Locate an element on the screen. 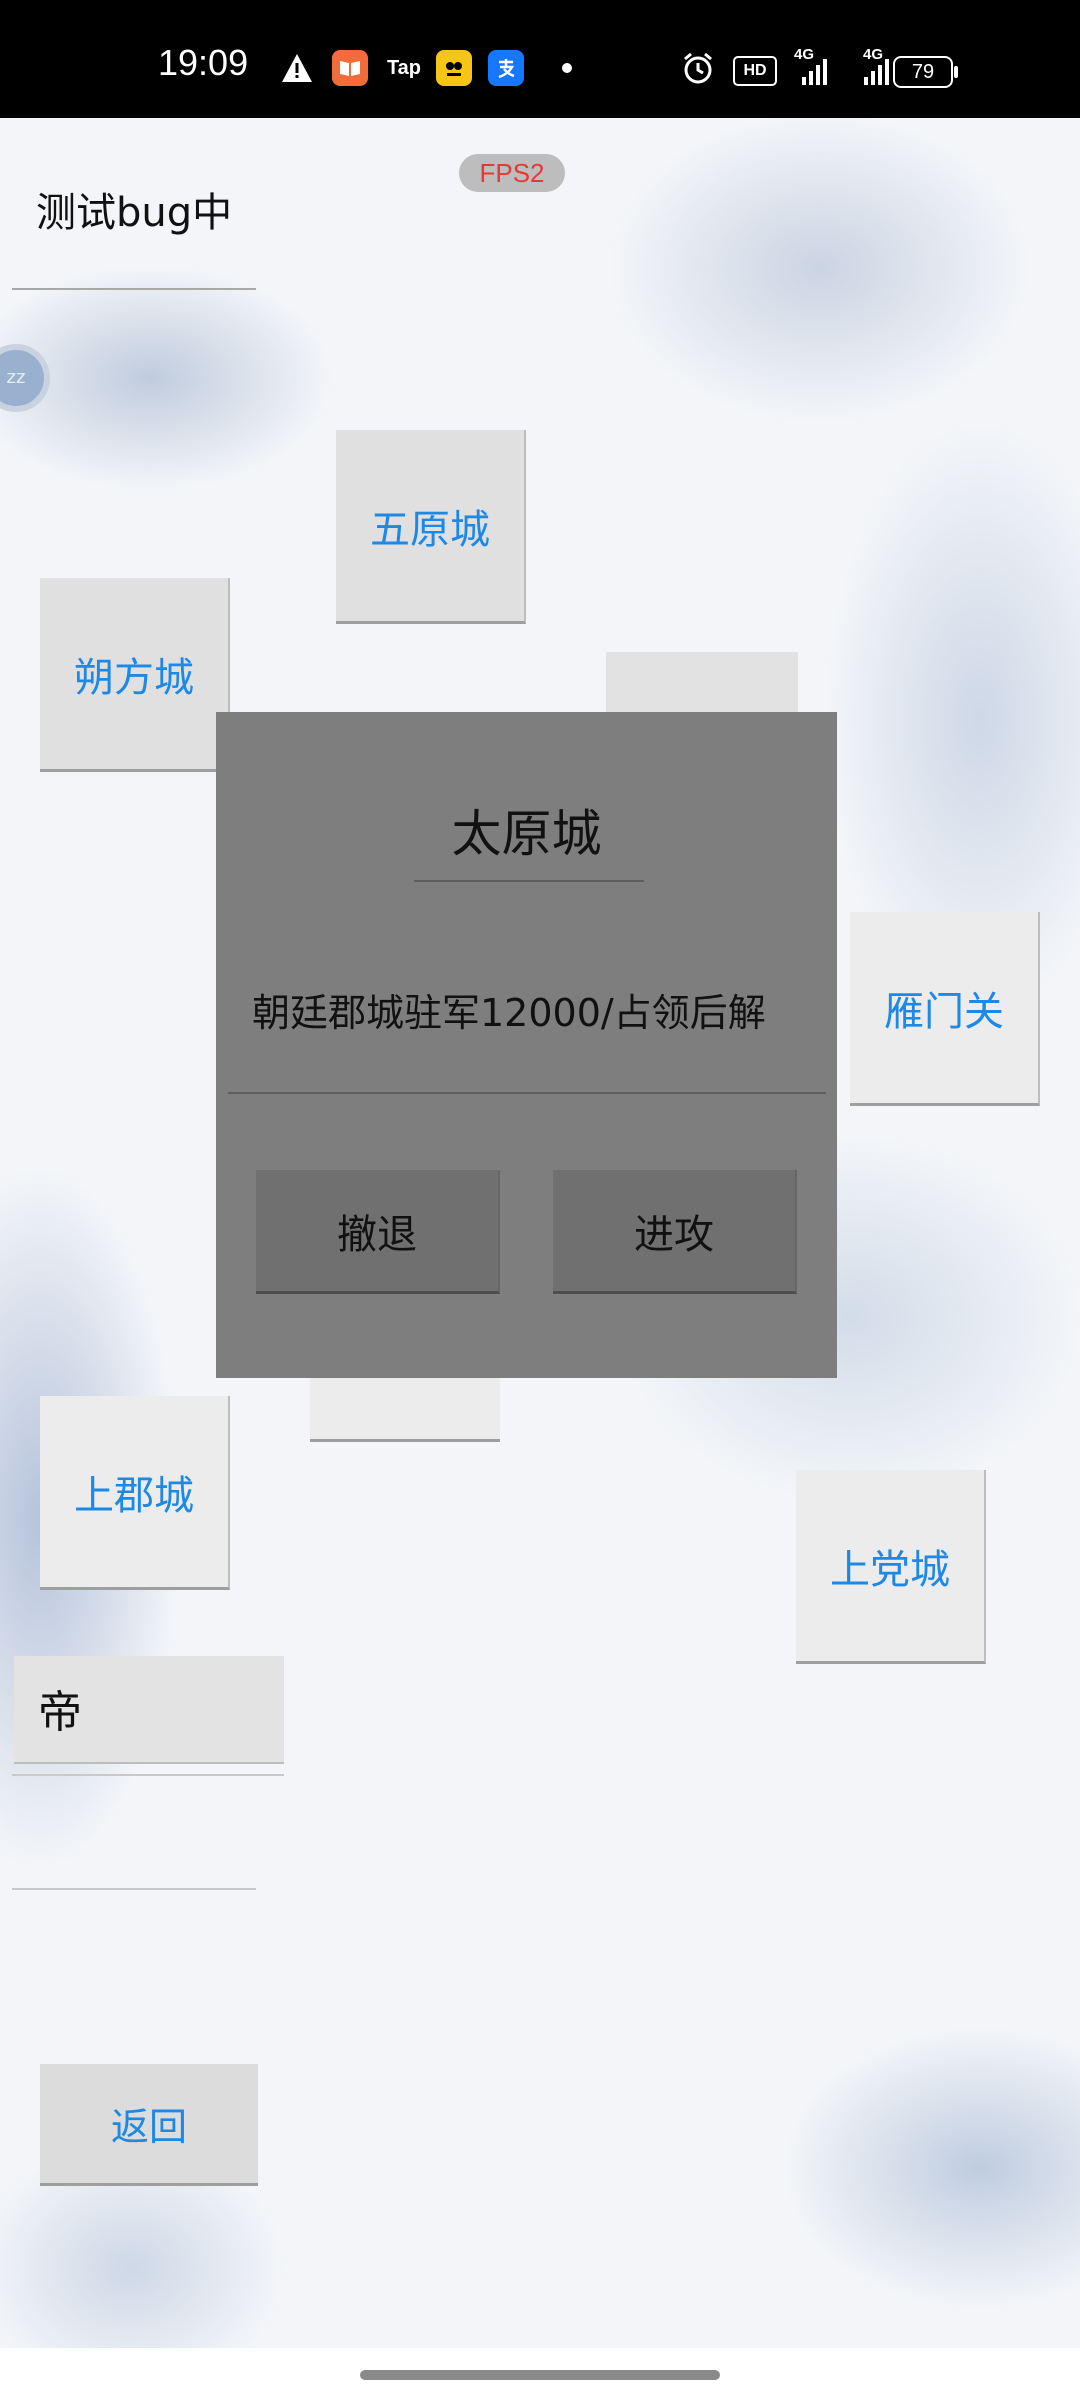 This screenshot has width=1080, height=2400. status-bar: 19:09 Tap HD 4G 4G 79 is located at coordinates (540, 59).